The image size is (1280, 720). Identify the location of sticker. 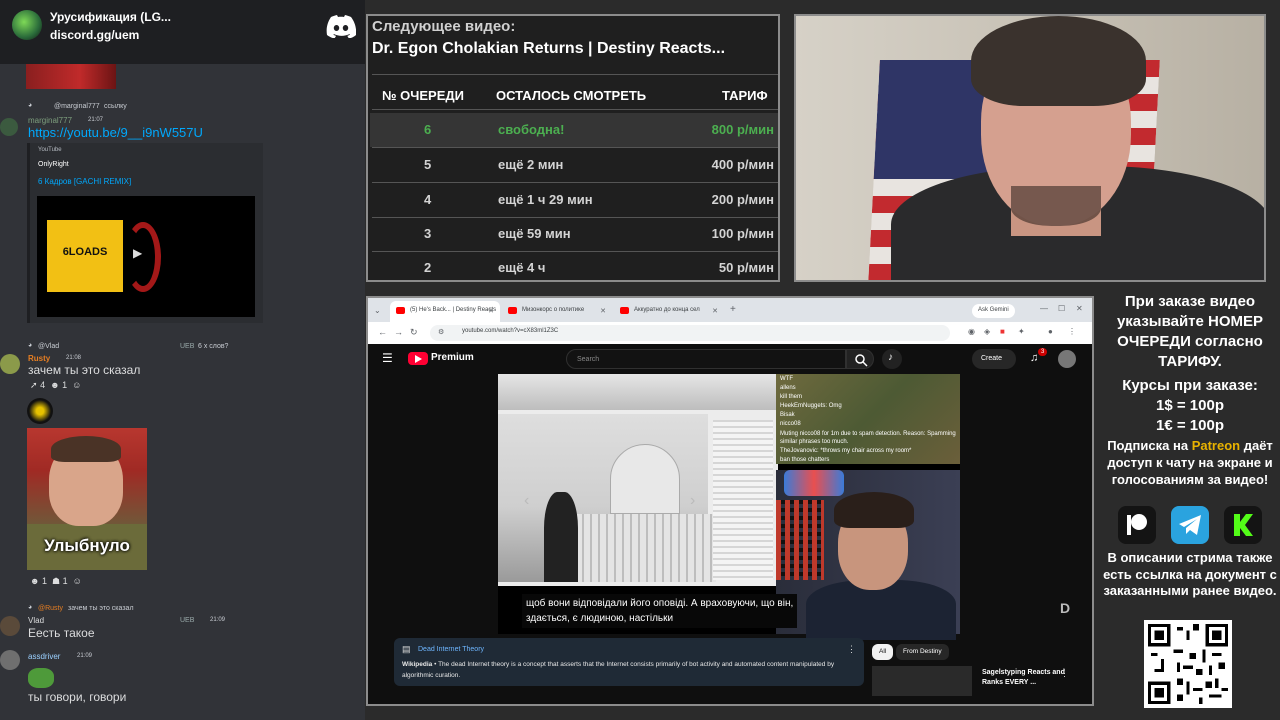
(40, 411).